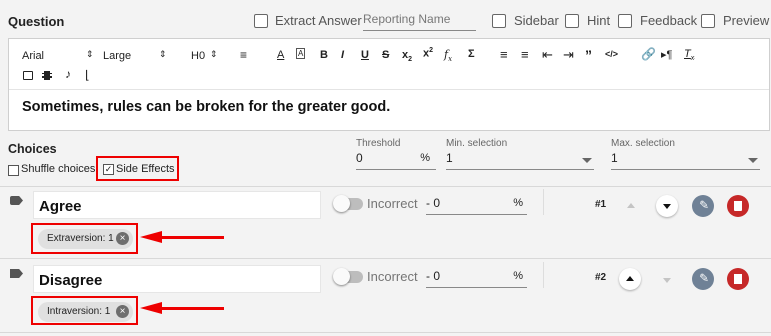  I want to click on column-divider, so click(543, 202).